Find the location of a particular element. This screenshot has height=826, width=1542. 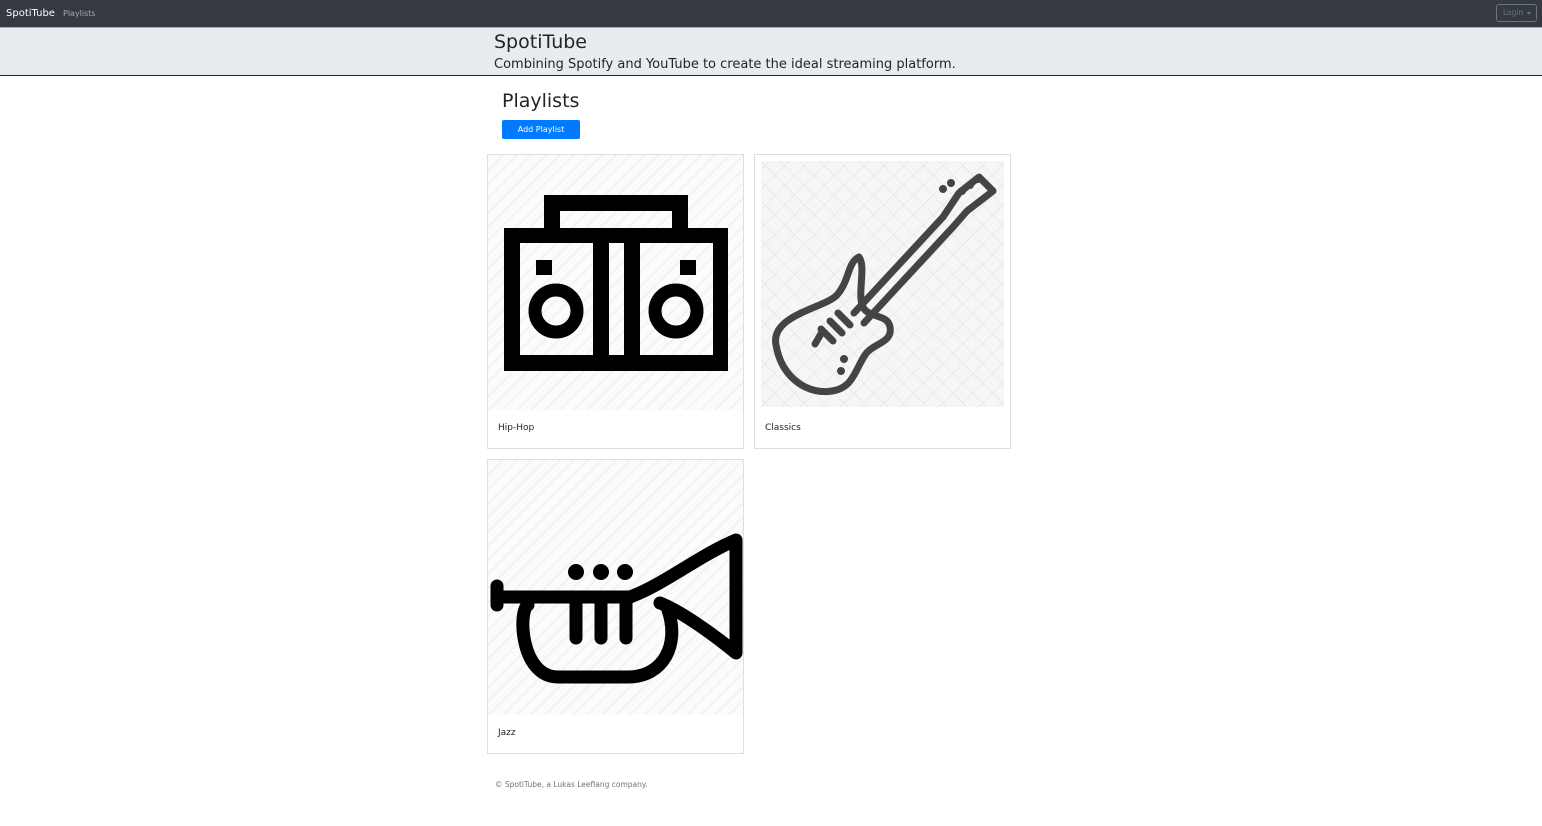

playlist-name: Jazz is located at coordinates (507, 733).